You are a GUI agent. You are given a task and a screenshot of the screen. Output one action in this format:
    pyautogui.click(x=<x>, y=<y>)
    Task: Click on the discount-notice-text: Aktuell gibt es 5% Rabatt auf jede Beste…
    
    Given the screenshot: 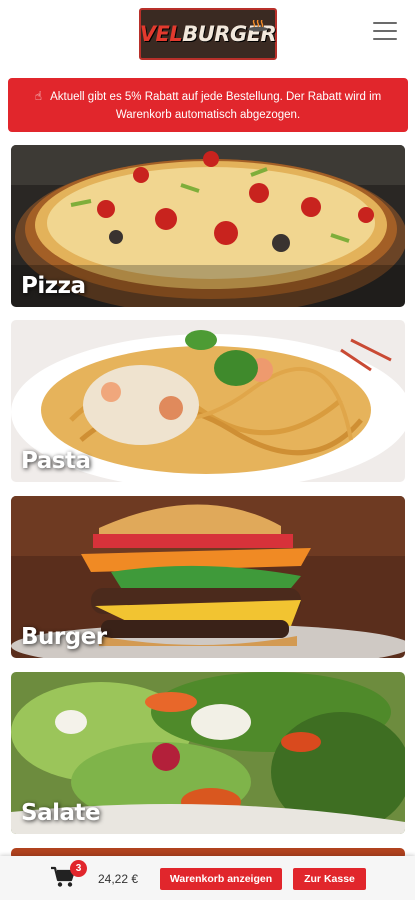 What is the action you would take?
    pyautogui.click(x=216, y=106)
    